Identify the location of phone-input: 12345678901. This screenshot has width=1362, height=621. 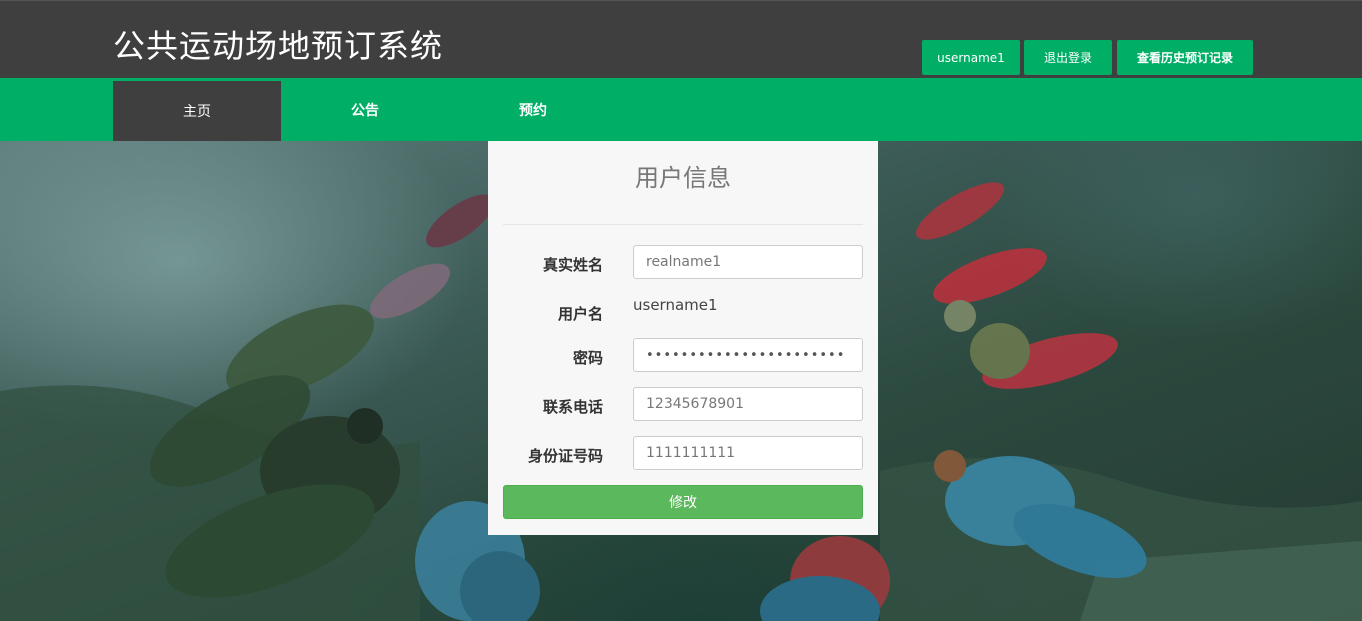
(748, 404).